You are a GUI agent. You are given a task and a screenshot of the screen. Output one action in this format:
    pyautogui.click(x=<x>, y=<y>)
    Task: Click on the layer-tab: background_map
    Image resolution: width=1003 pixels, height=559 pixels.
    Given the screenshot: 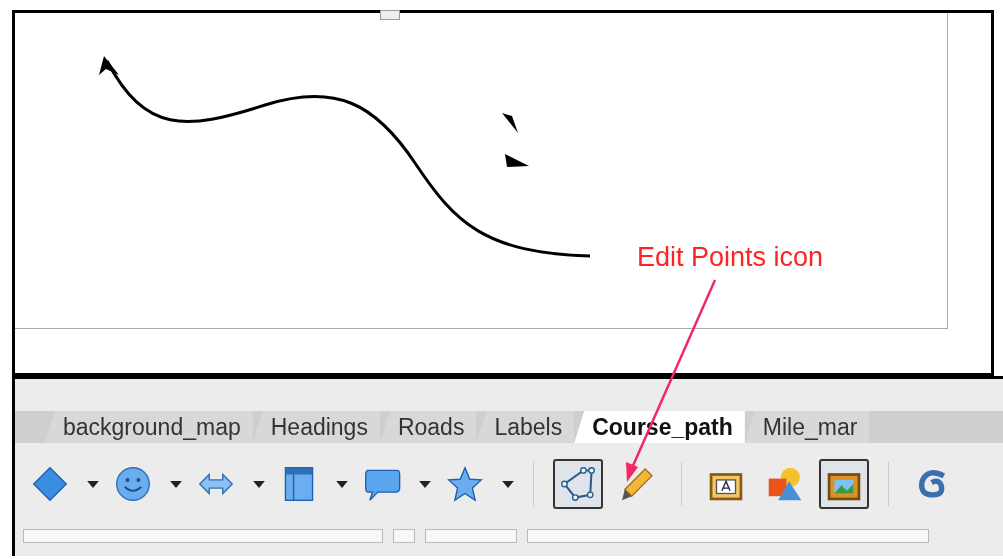 What is the action you would take?
    pyautogui.click(x=149, y=427)
    